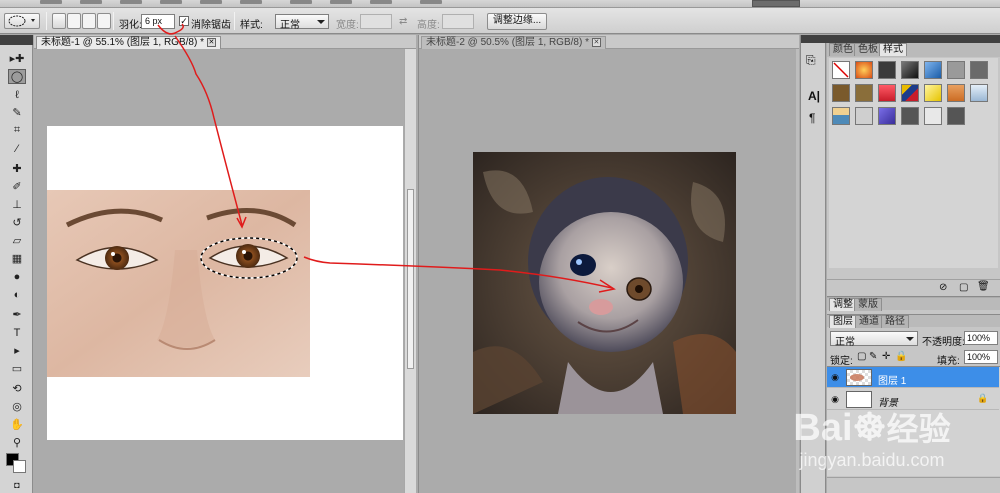  What do you see at coordinates (814, 96) in the screenshot?
I see `character-panel-icon: A|` at bounding box center [814, 96].